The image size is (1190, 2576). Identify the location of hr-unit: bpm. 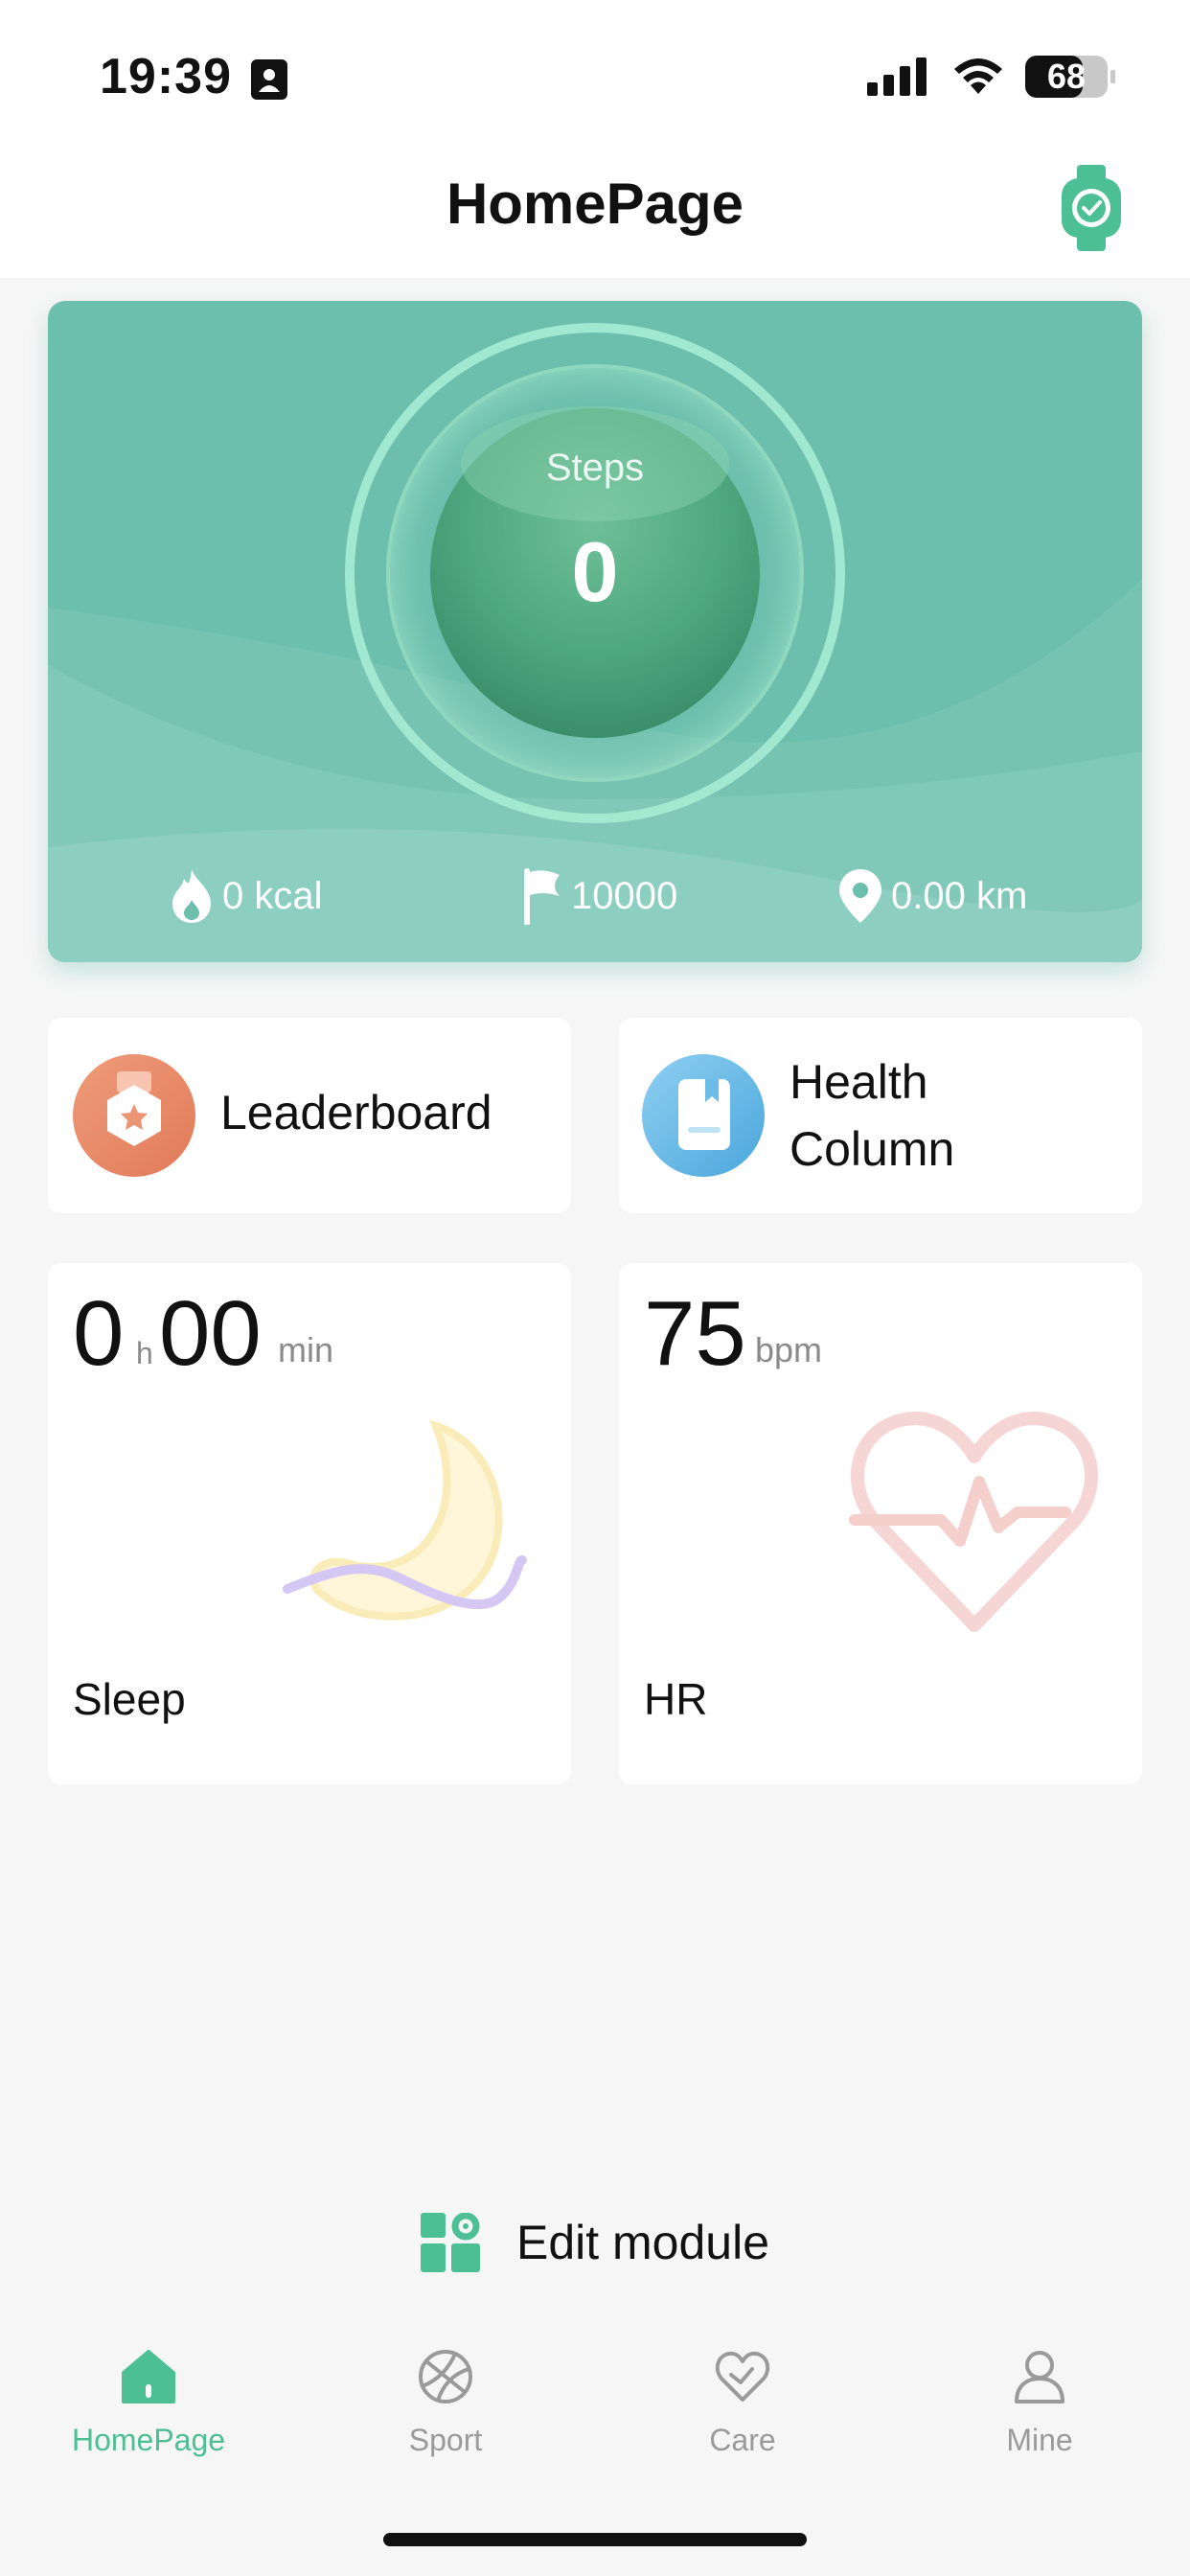
(789, 1349).